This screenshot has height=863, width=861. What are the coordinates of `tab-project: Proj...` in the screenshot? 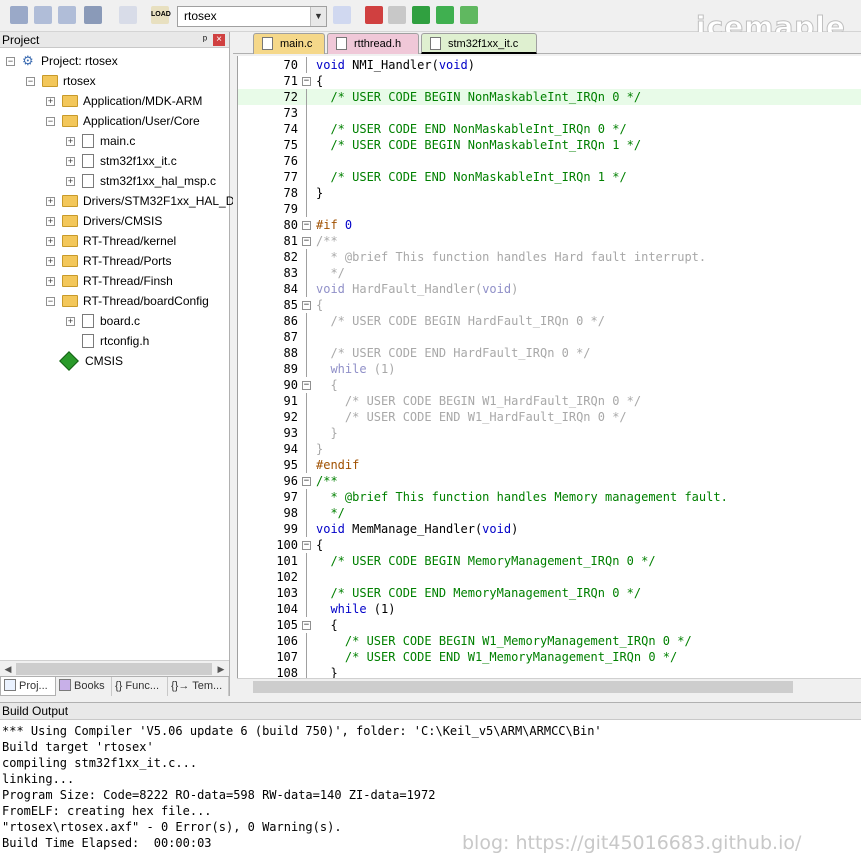 It's located at (28, 686).